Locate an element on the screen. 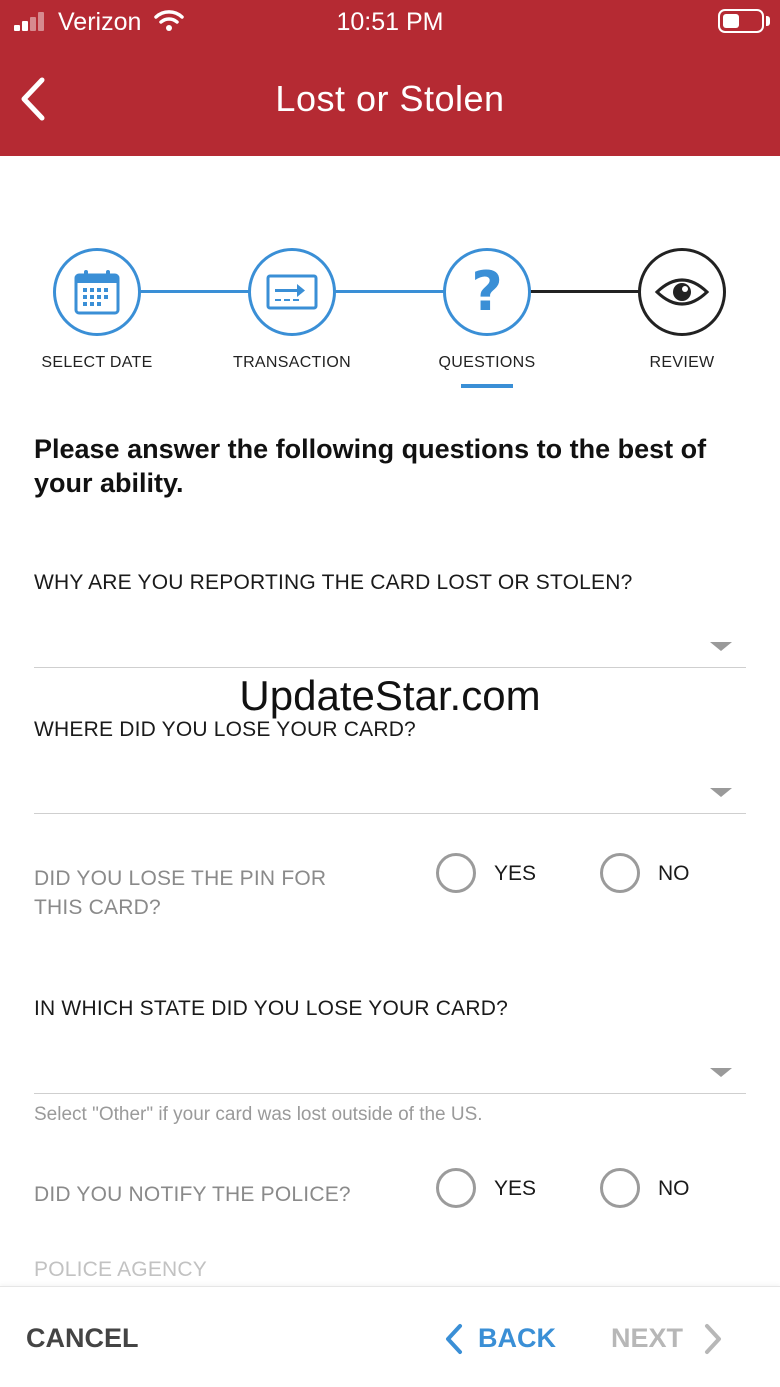 Image resolution: width=780 pixels, height=1387 pixels. step-label-questions: QUESTIONS is located at coordinates (487, 362).